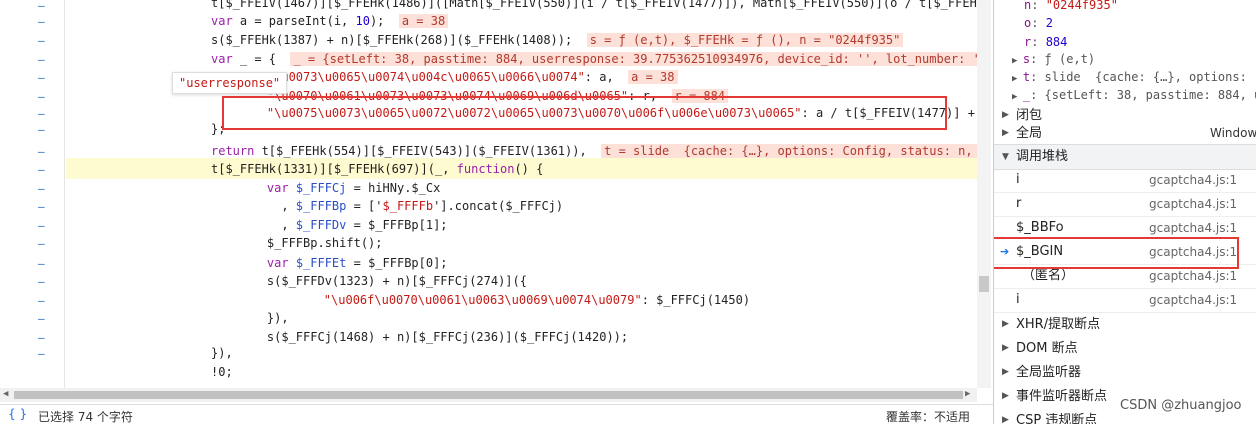 The height and width of the screenshot is (424, 1256). I want to click on code-token: () {, so click(529, 169).